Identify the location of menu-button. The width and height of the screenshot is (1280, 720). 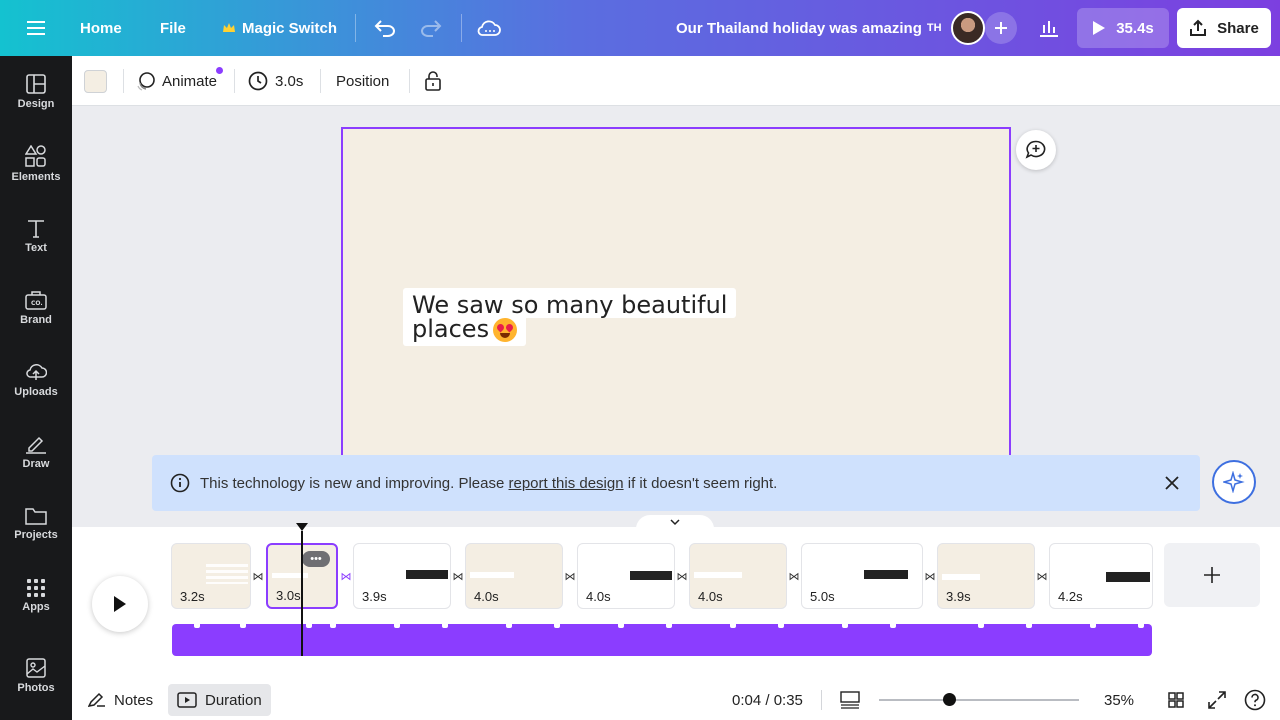
(36, 28).